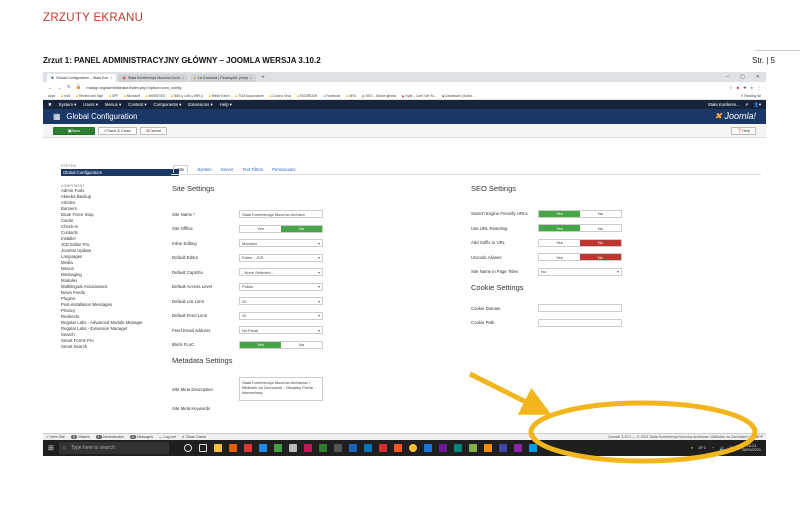  I want to click on annotation-overlay, so click(613, 417).